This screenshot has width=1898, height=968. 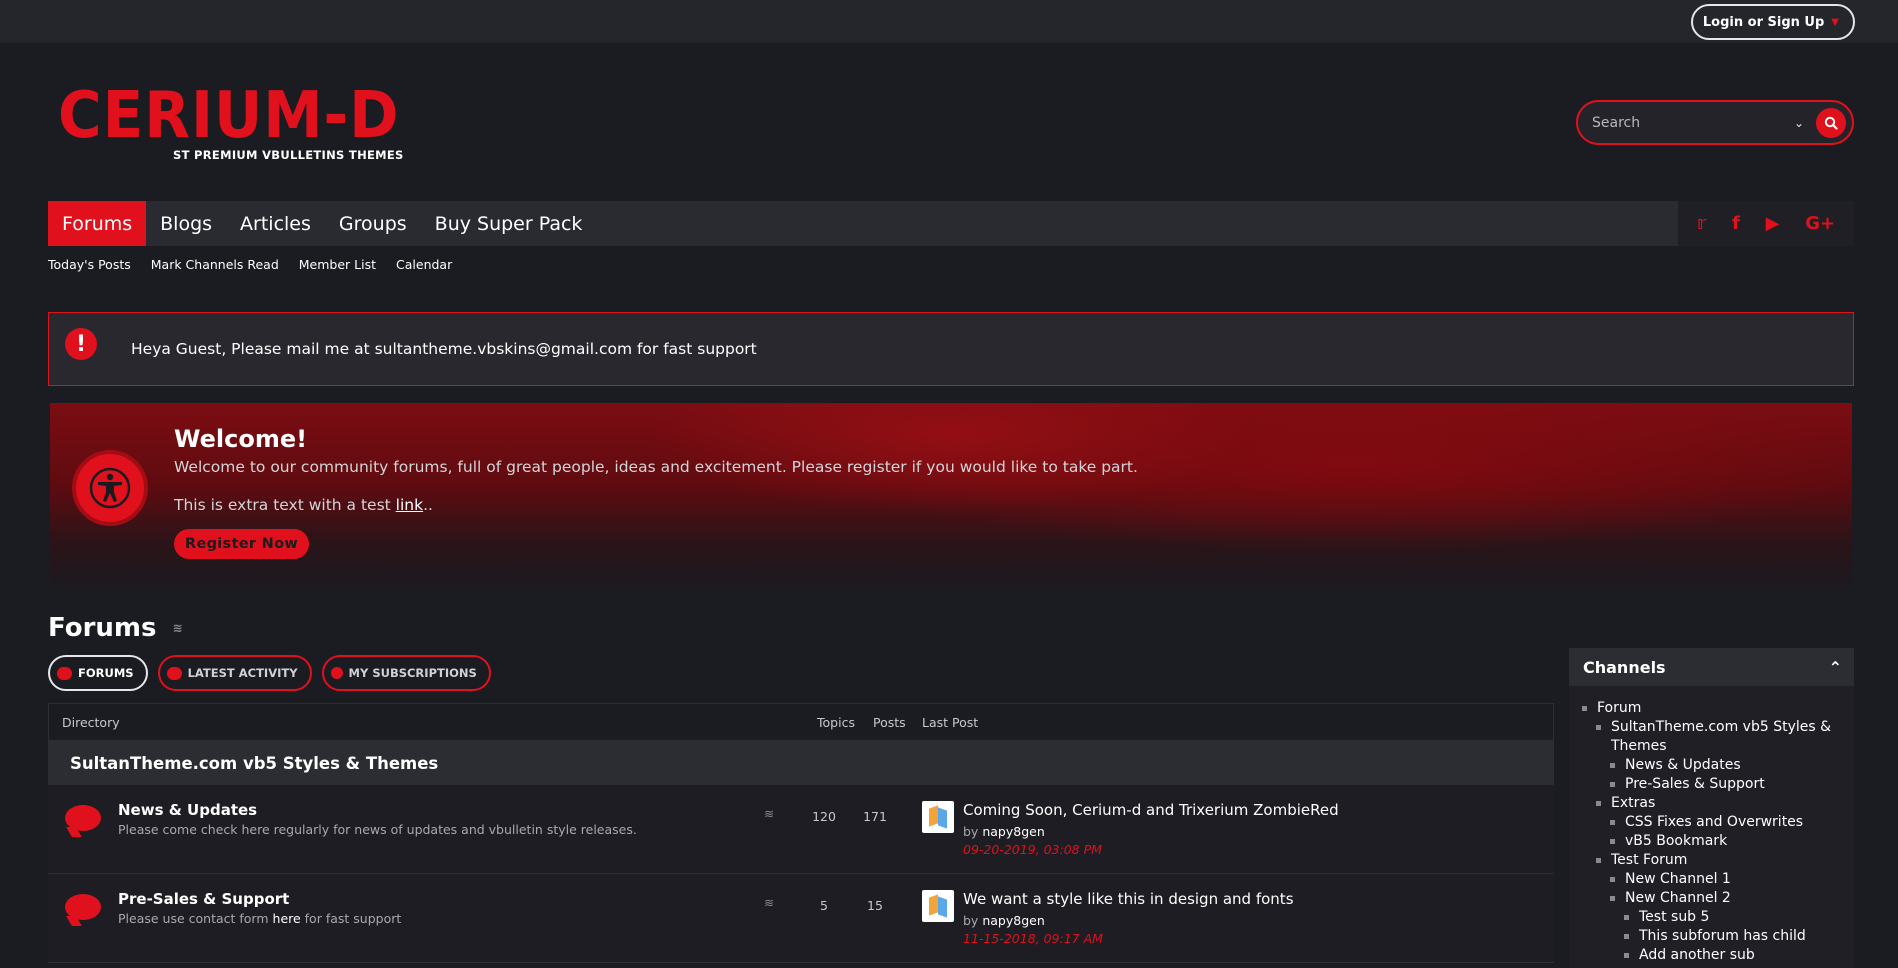 What do you see at coordinates (215, 264) in the screenshot?
I see `subnav-mark-channels-read: Mark Channels Read` at bounding box center [215, 264].